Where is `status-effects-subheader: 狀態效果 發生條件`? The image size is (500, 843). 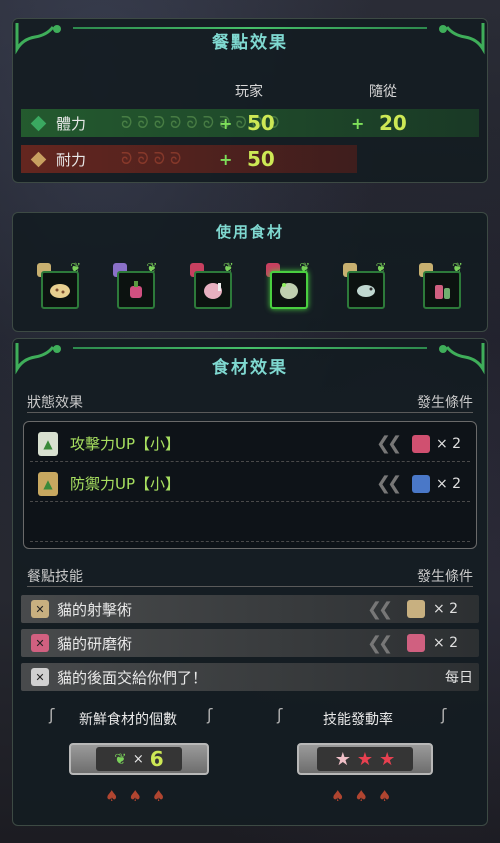 status-effects-subheader: 狀態效果 發生條件 is located at coordinates (250, 402).